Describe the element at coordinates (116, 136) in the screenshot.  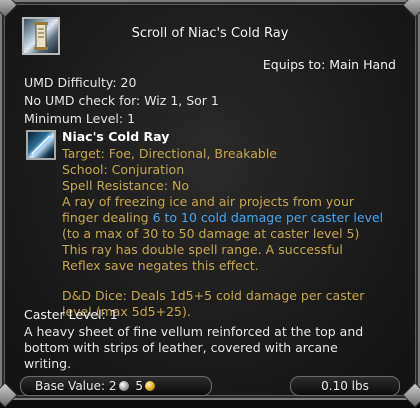
I see `spell-name: Niac's Cold Ray` at that location.